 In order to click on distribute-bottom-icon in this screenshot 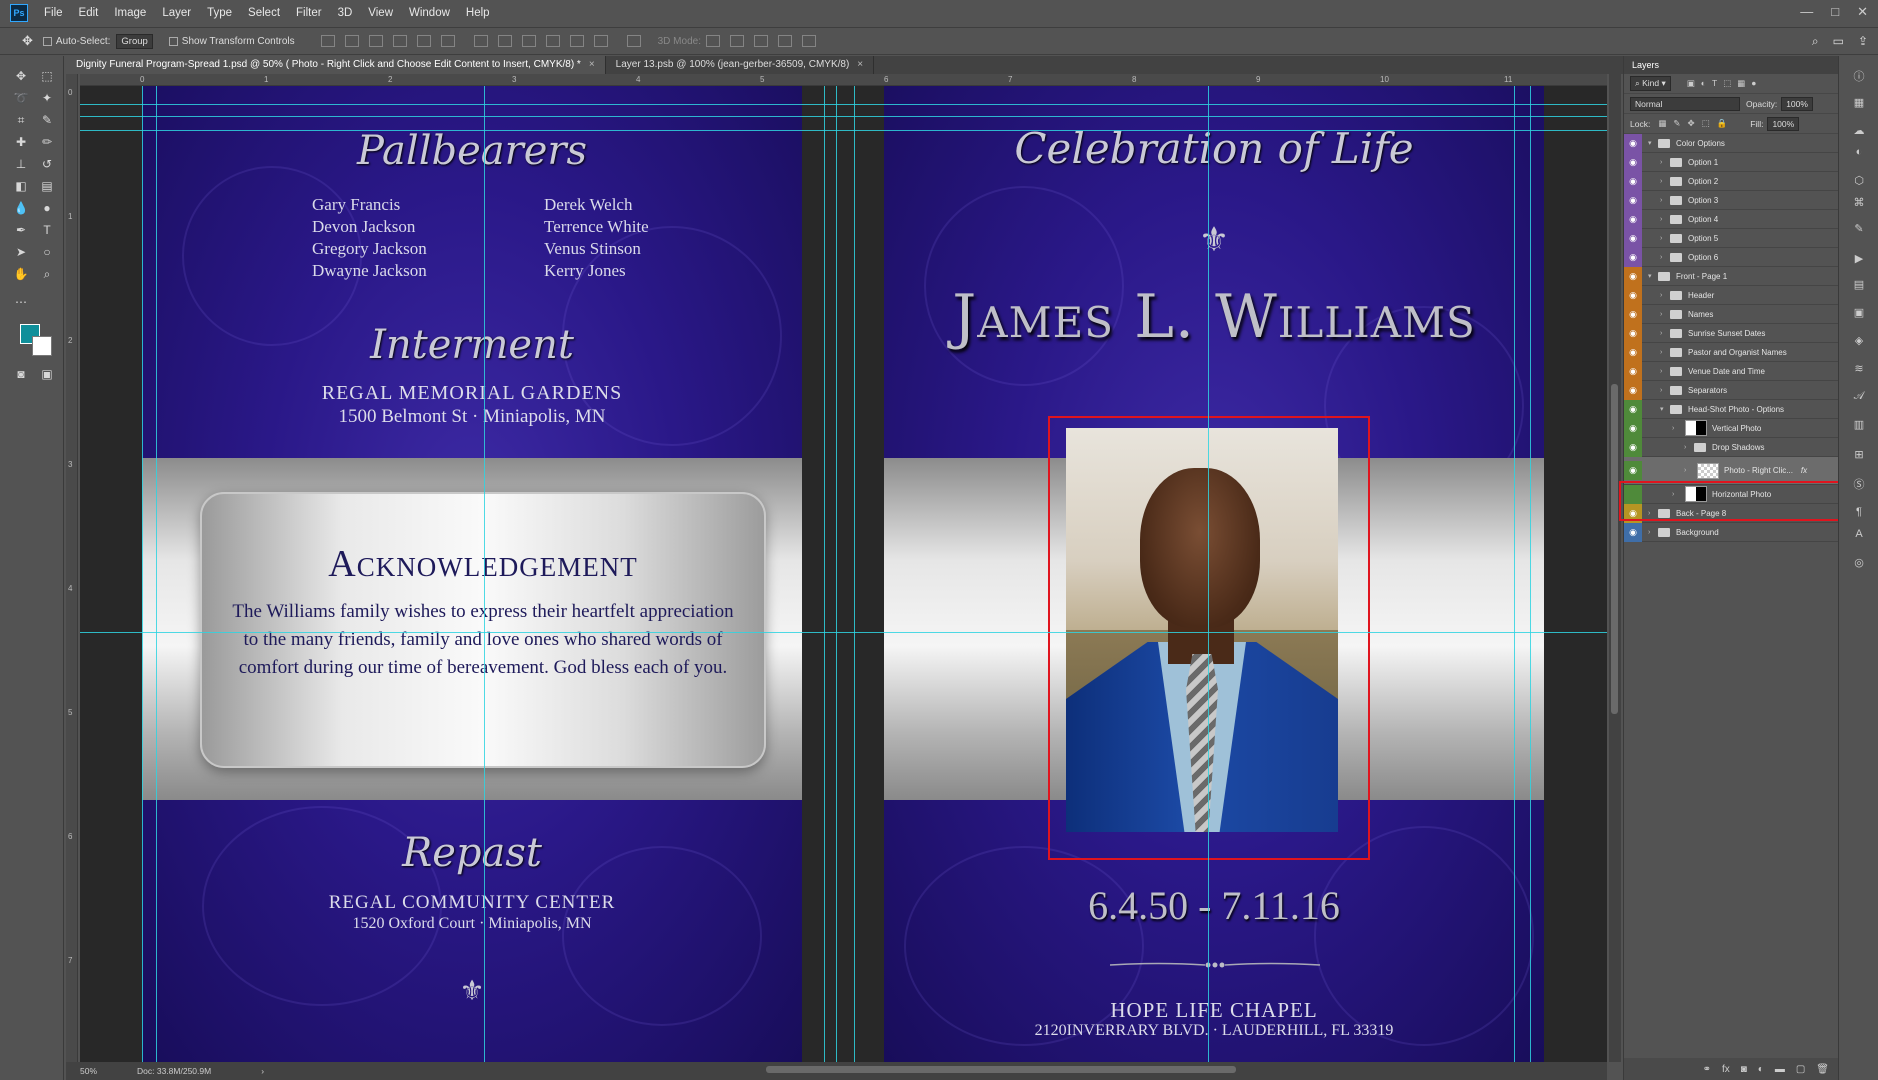, I will do `click(528, 41)`.